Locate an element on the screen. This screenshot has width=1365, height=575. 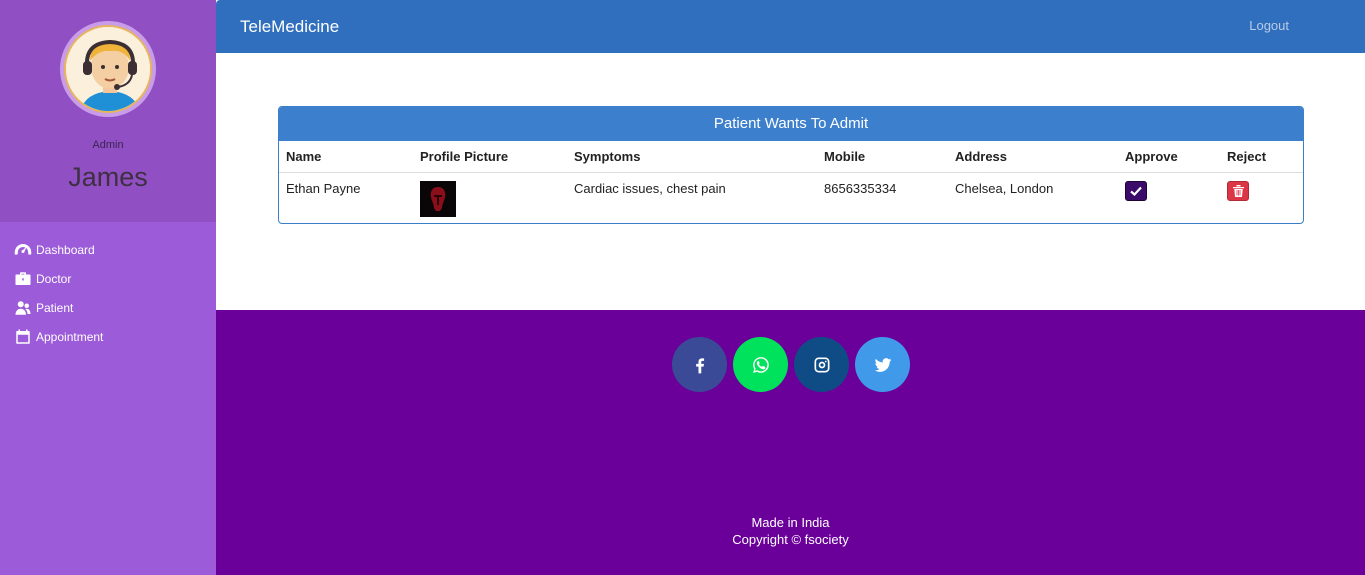
sidebar-item-appointment: Appointment is located at coordinates (108, 336).